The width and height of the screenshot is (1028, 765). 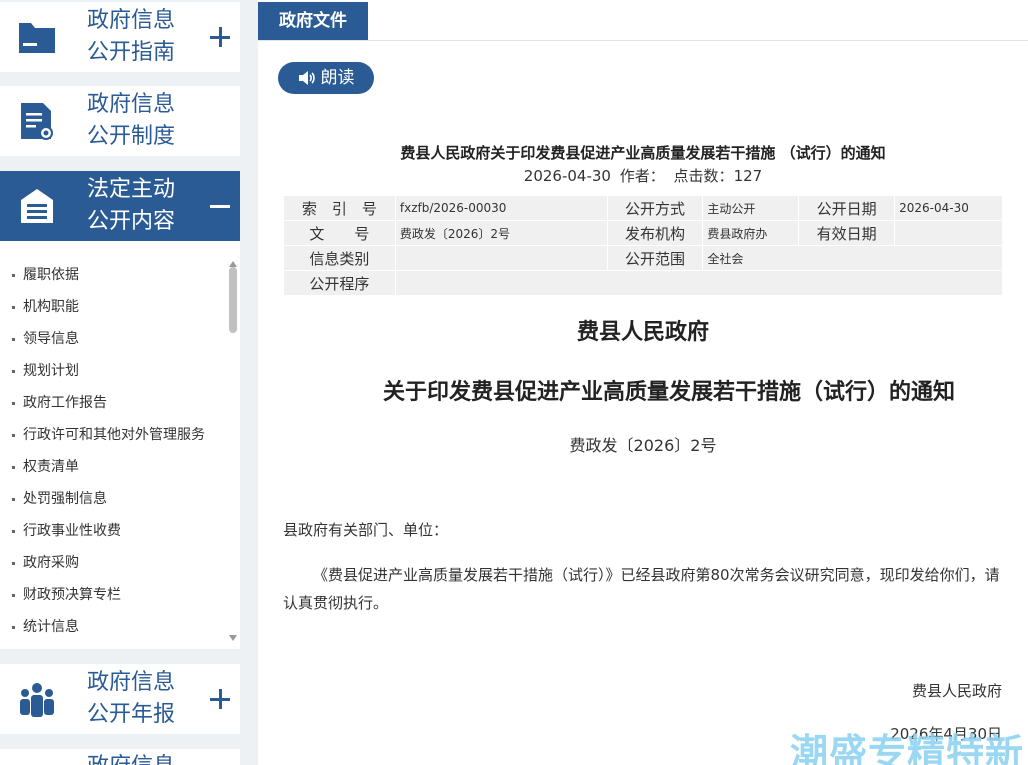 What do you see at coordinates (703, 176) in the screenshot?
I see `clicks-label: 点击数：` at bounding box center [703, 176].